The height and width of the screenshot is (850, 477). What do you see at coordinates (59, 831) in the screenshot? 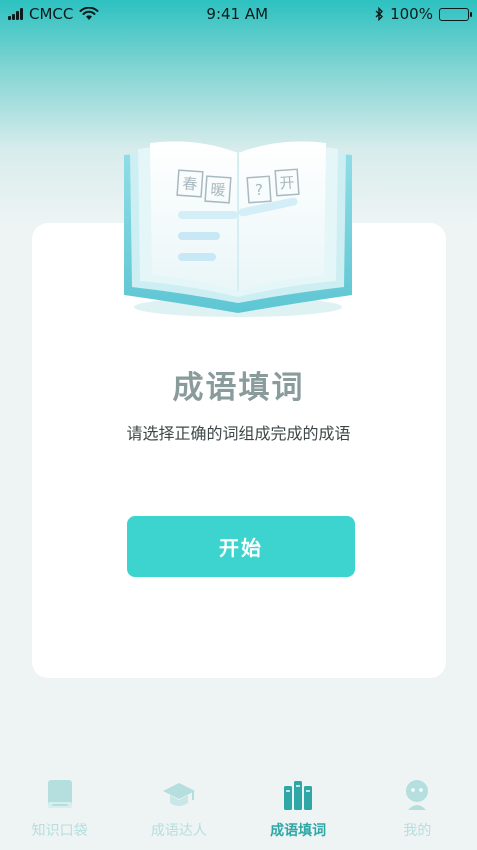
I see `tab-label: 知识口袋` at bounding box center [59, 831].